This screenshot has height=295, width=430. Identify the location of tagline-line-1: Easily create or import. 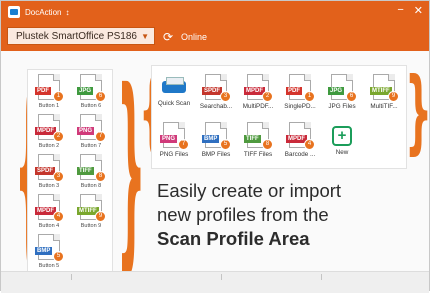
(249, 190).